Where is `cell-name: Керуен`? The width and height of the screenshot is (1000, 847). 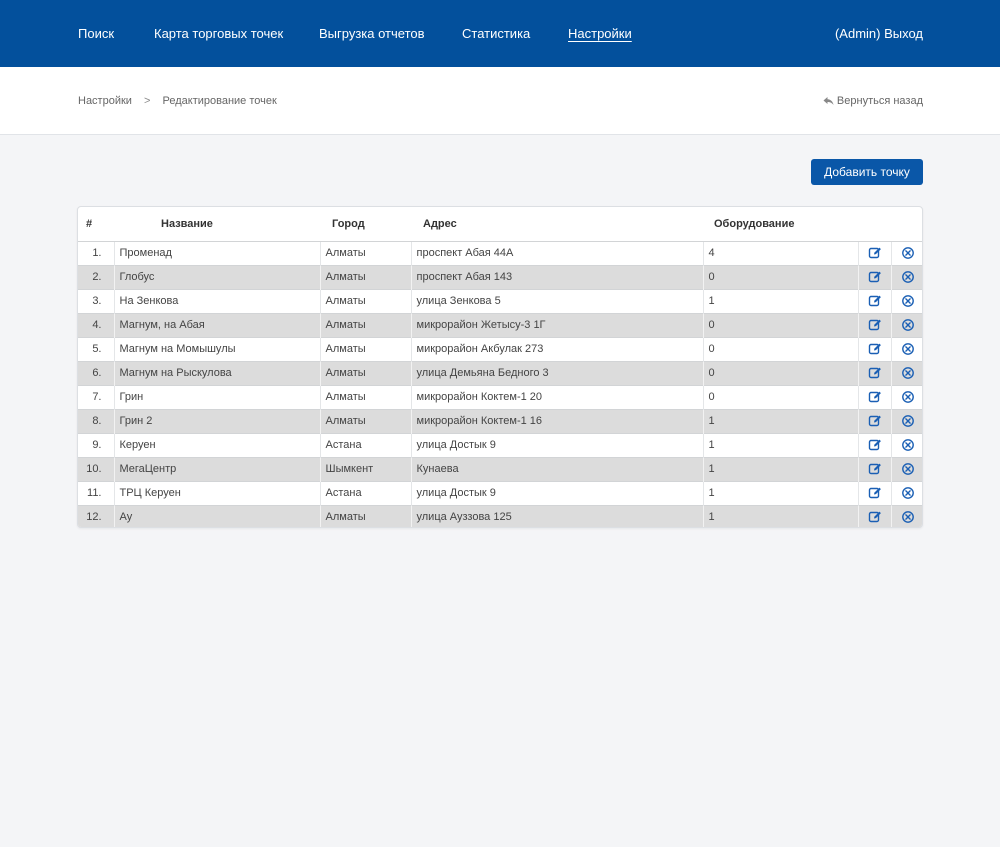 cell-name: Керуен is located at coordinates (216, 444).